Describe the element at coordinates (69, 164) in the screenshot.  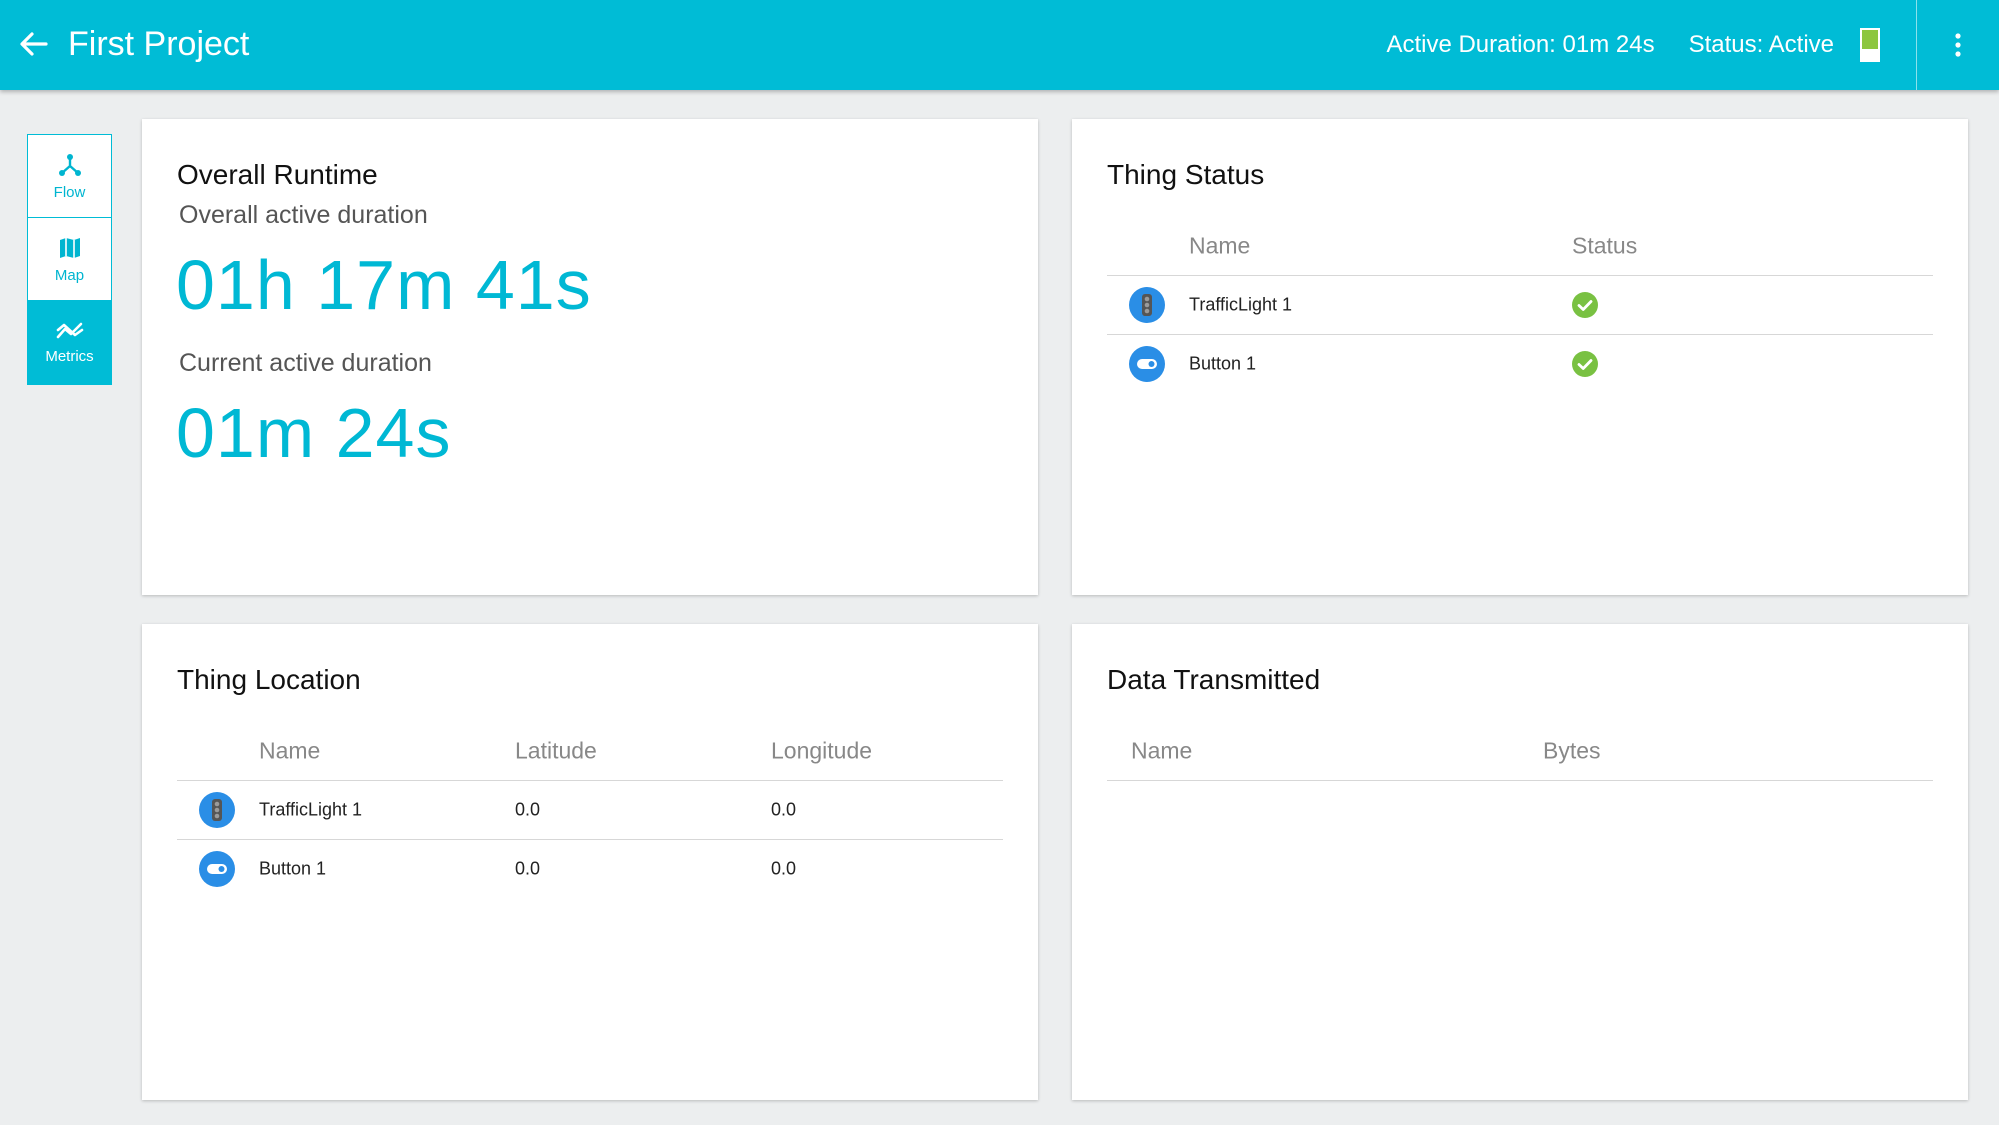
I see `flow-icon` at that location.